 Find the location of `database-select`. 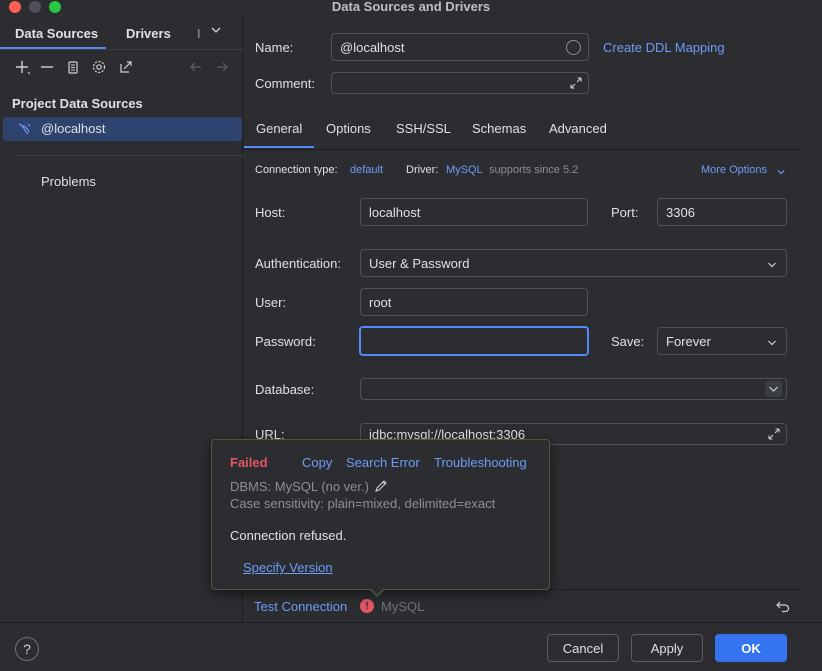

database-select is located at coordinates (573, 389).